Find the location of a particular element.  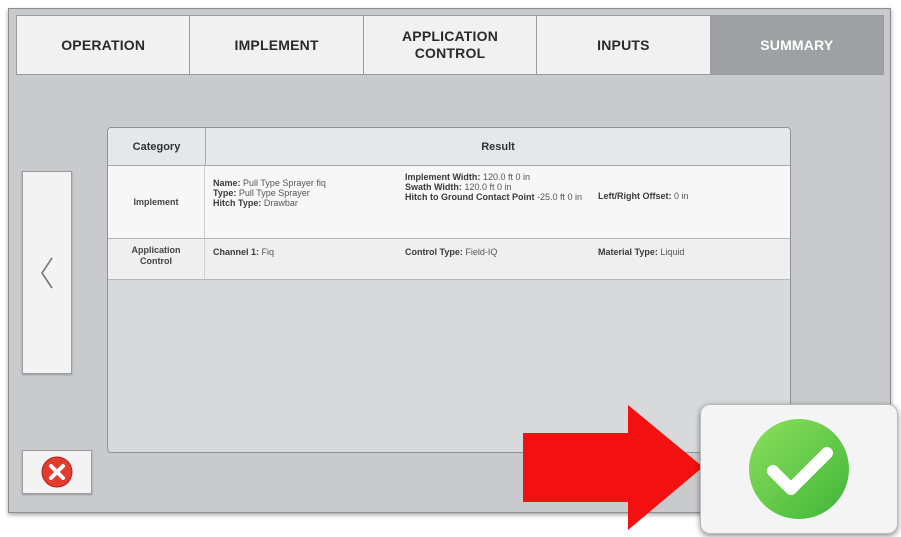

field-left-right-offset: Left/Right Offset: 0 in is located at coordinates (643, 196).